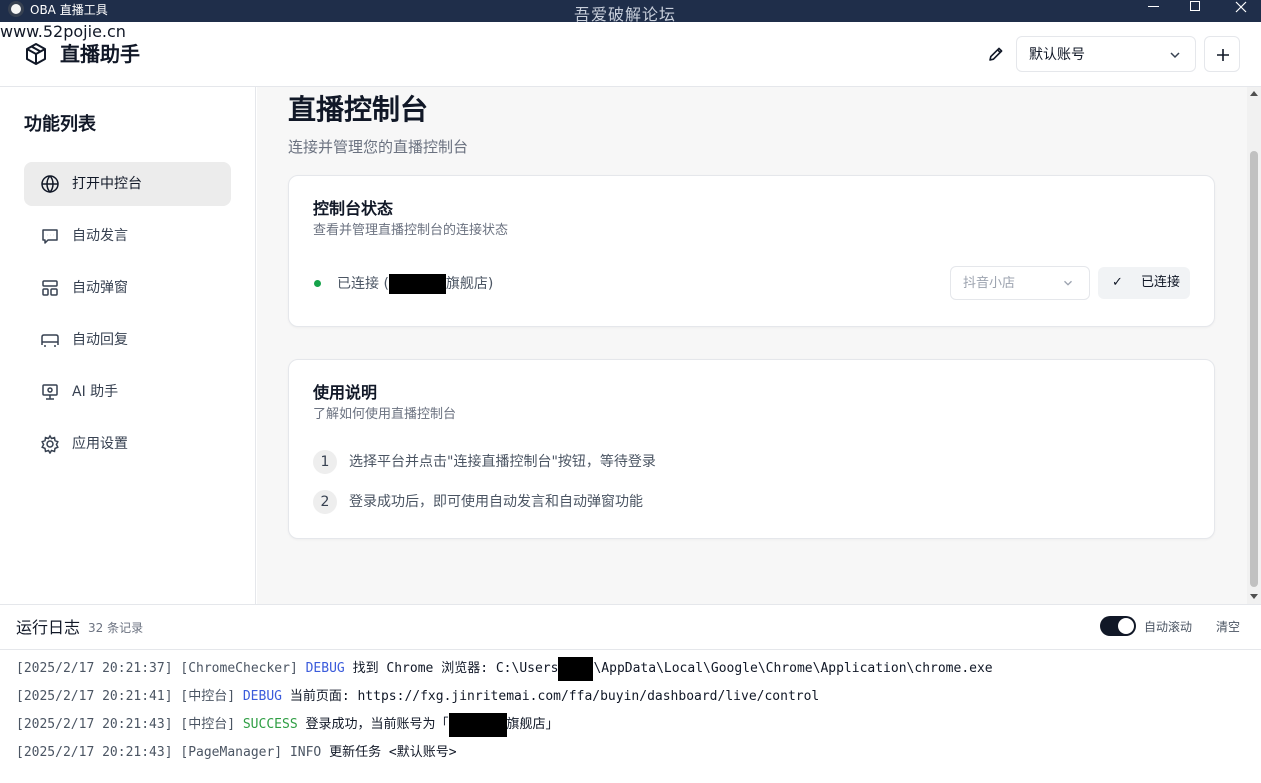  Describe the element at coordinates (94, 696) in the screenshot. I see `log-time: [2025/2/17 20:21:41]` at that location.